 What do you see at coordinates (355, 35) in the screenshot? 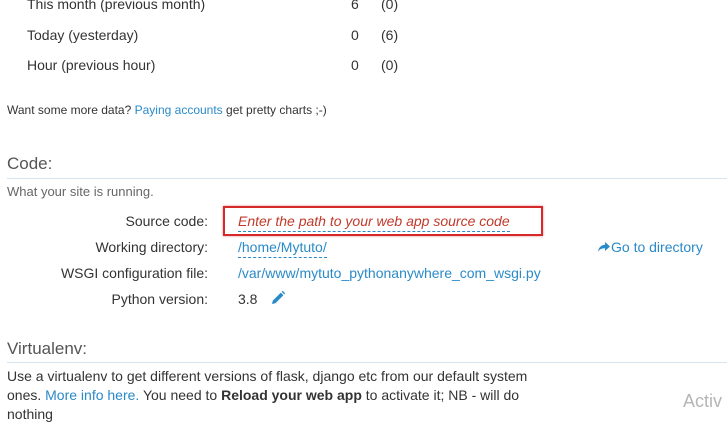
I see `stat-value-today: 0` at bounding box center [355, 35].